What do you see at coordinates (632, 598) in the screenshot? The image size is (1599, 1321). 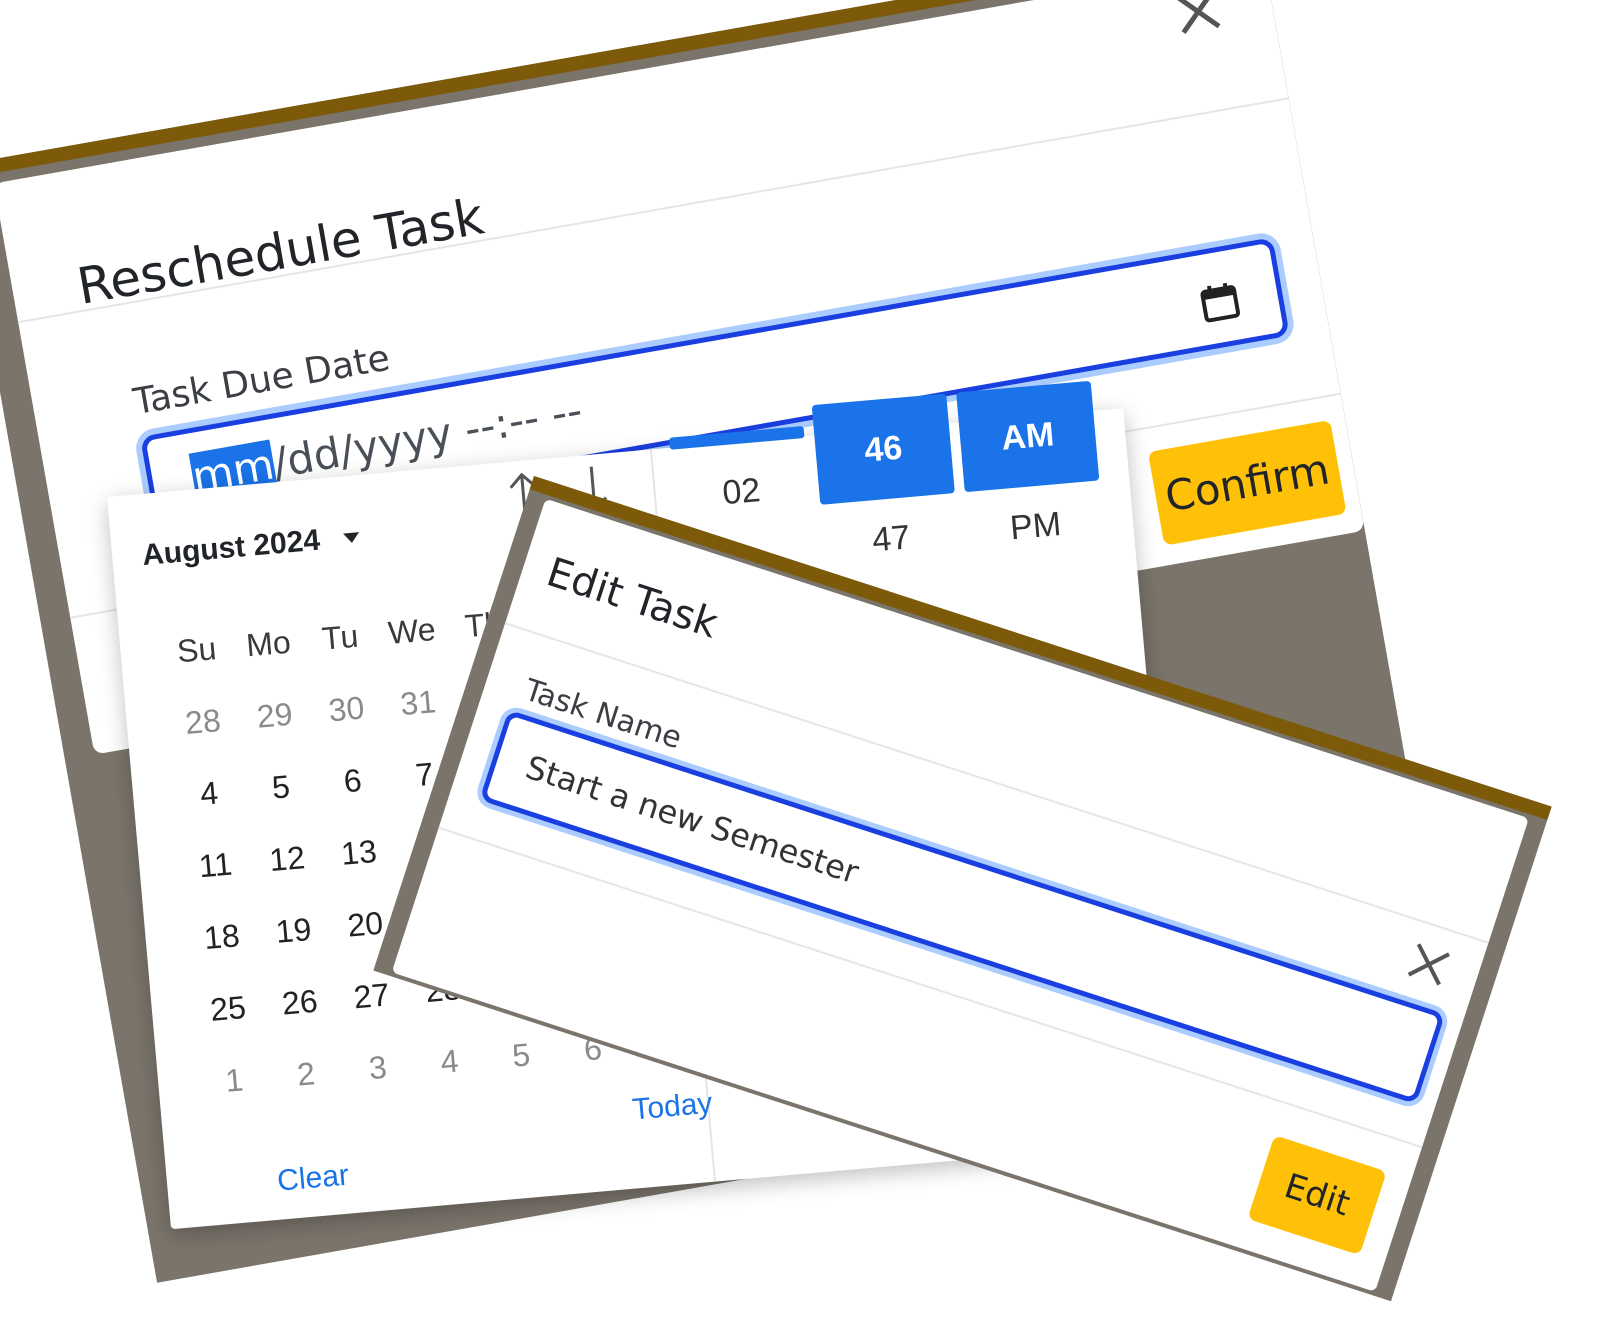 I see `modal-title: Edit Task` at bounding box center [632, 598].